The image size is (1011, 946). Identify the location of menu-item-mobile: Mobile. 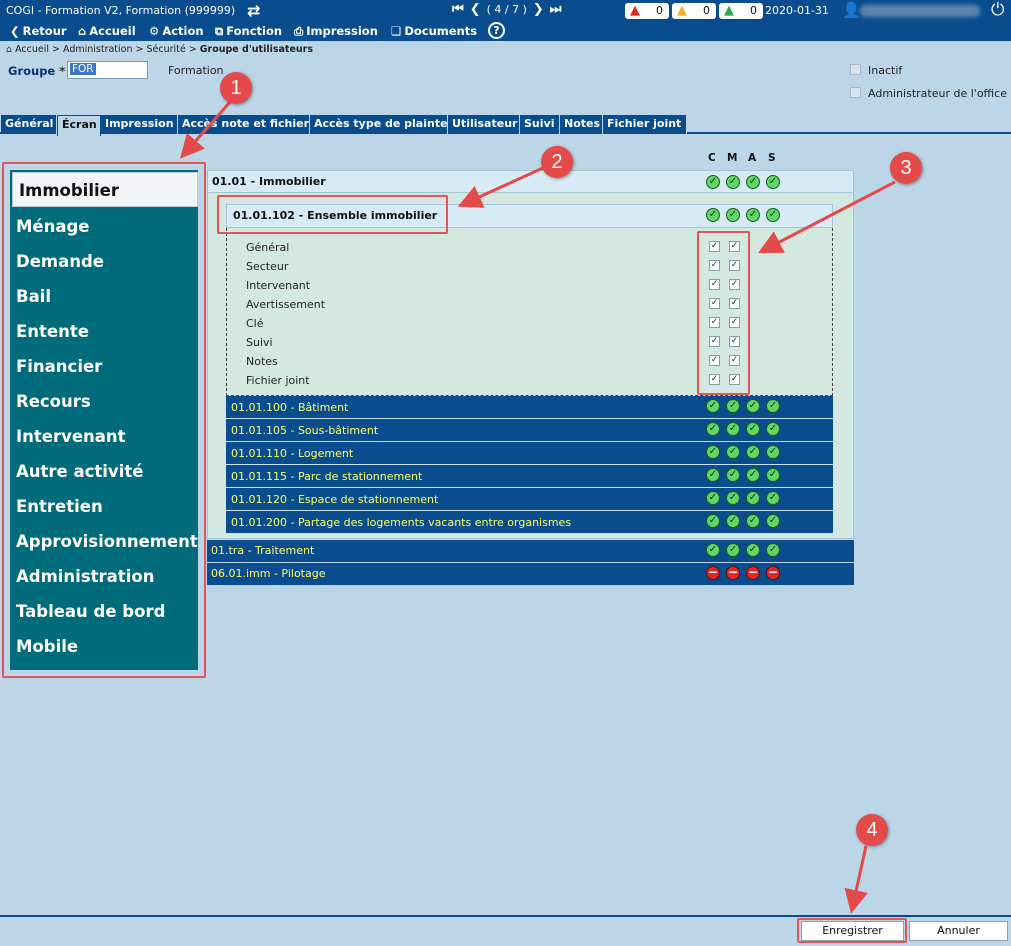
(104, 646).